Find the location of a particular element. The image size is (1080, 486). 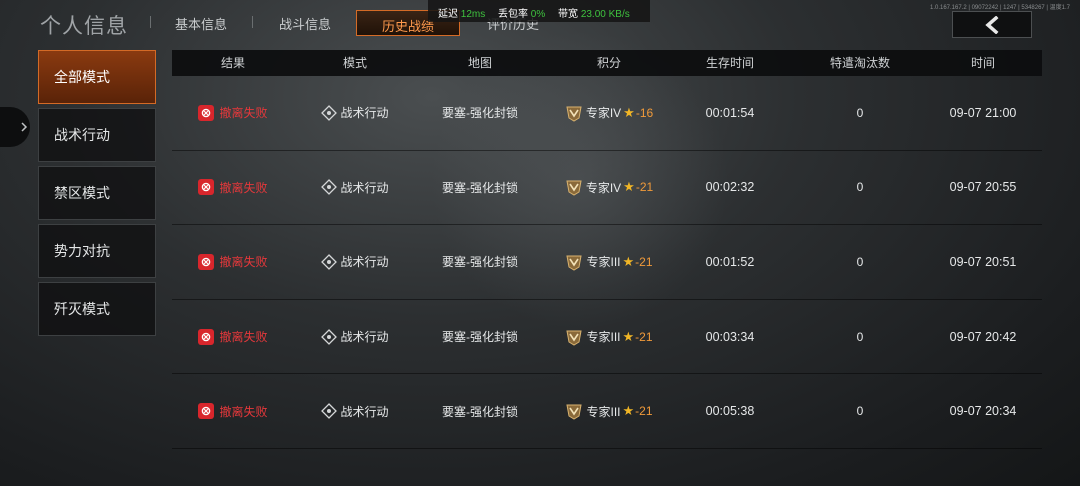

page-title: 个人信息 is located at coordinates (84, 26).